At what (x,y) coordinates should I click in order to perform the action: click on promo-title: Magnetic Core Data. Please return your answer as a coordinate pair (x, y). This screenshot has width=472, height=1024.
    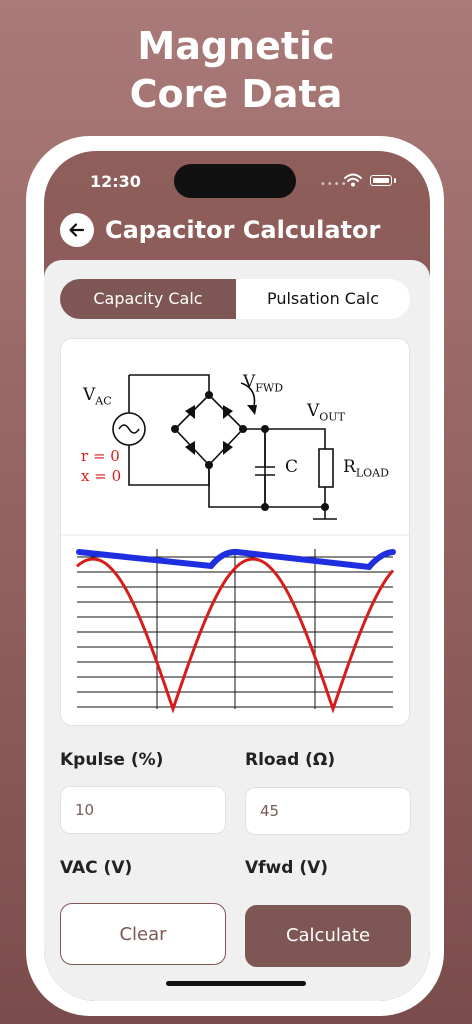
    Looking at the image, I should click on (236, 70).